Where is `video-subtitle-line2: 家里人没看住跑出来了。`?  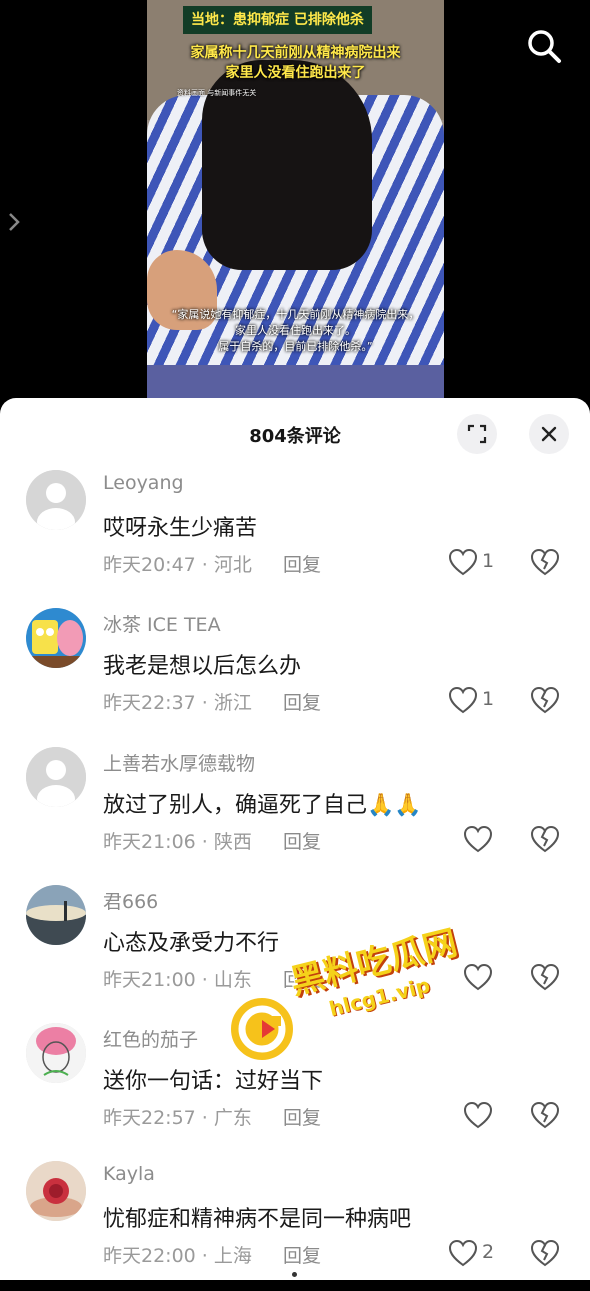
video-subtitle-line2: 家里人没看住跑出来了。 is located at coordinates (295, 330).